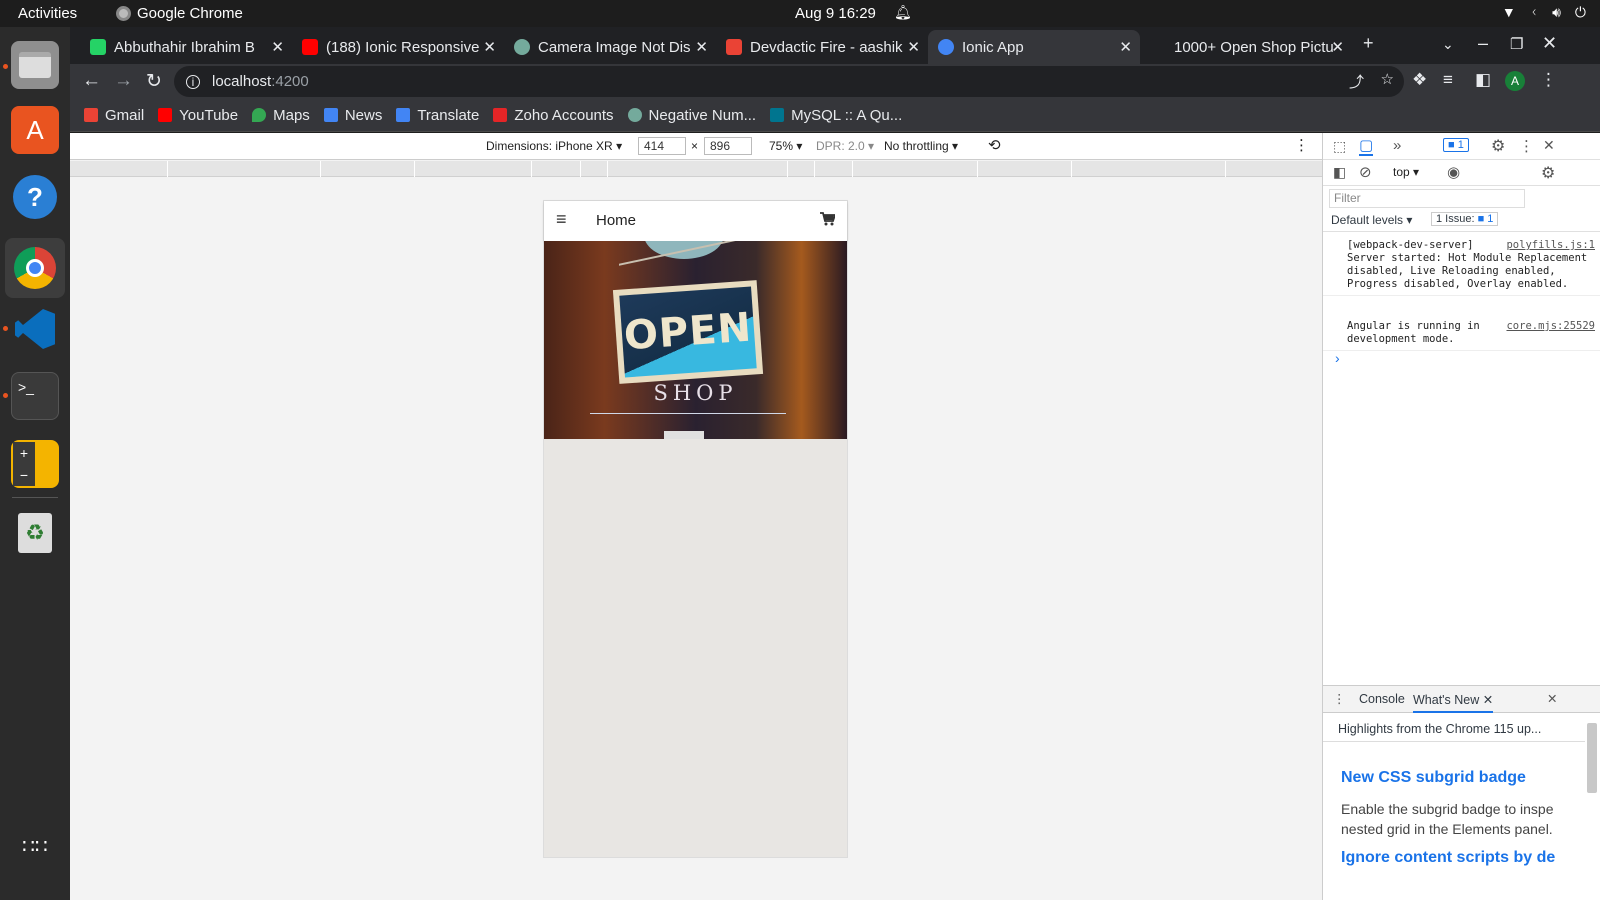  What do you see at coordinates (35, 130) in the screenshot?
I see `software-icon: A` at bounding box center [35, 130].